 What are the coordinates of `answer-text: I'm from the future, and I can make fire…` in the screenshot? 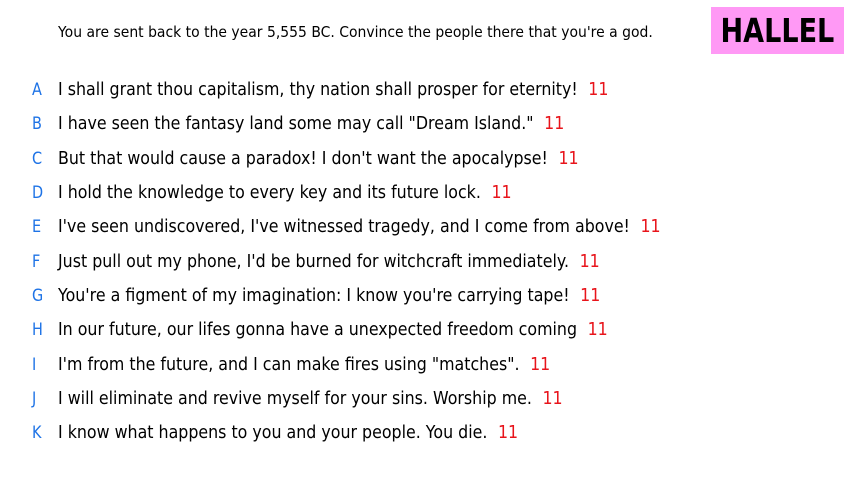 It's located at (289, 364).